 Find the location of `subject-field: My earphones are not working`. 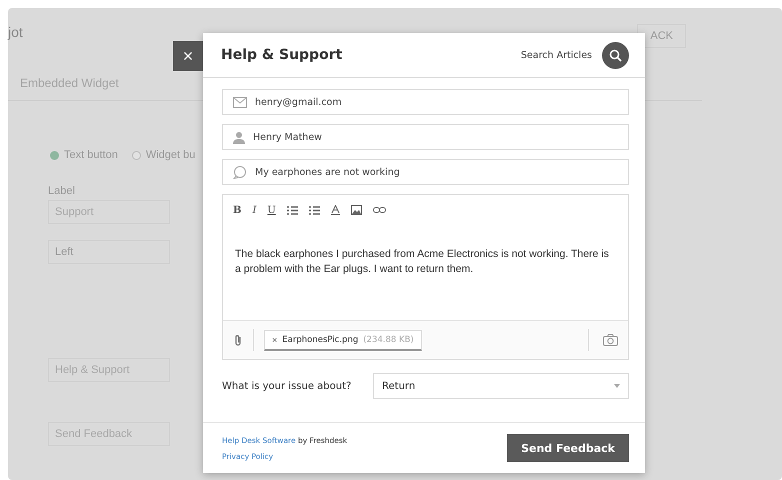

subject-field: My earphones are not working is located at coordinates (425, 172).